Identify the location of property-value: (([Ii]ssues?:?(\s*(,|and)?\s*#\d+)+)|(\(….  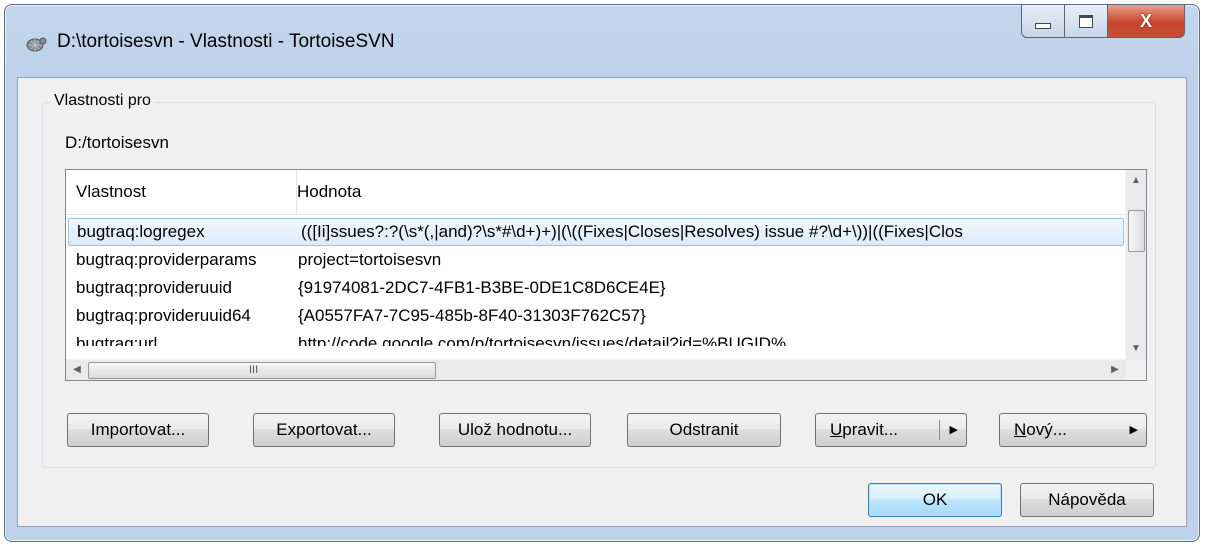
(632, 231).